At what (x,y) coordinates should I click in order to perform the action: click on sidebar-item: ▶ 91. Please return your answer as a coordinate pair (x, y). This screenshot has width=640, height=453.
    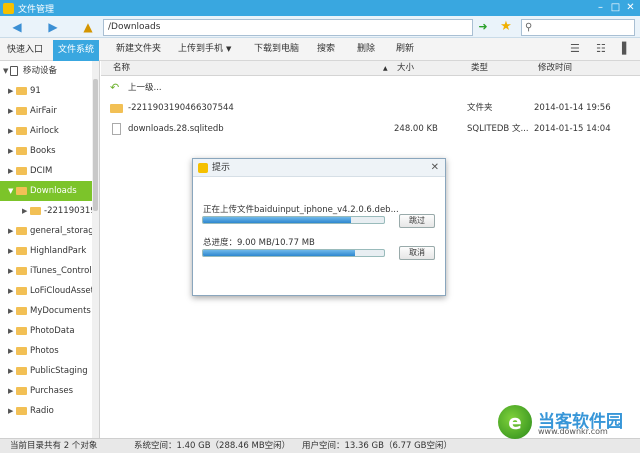
    Looking at the image, I should click on (49, 91).